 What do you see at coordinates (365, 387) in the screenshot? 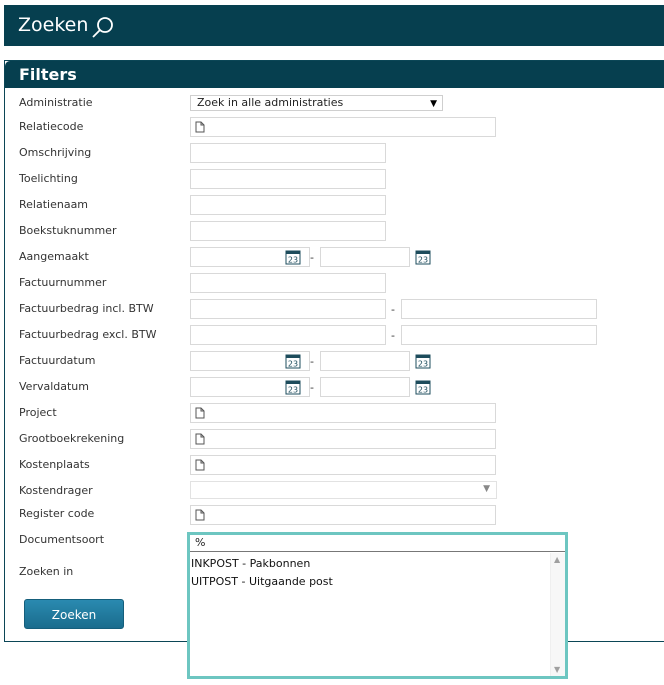
I see `vervaldatum-to-input` at bounding box center [365, 387].